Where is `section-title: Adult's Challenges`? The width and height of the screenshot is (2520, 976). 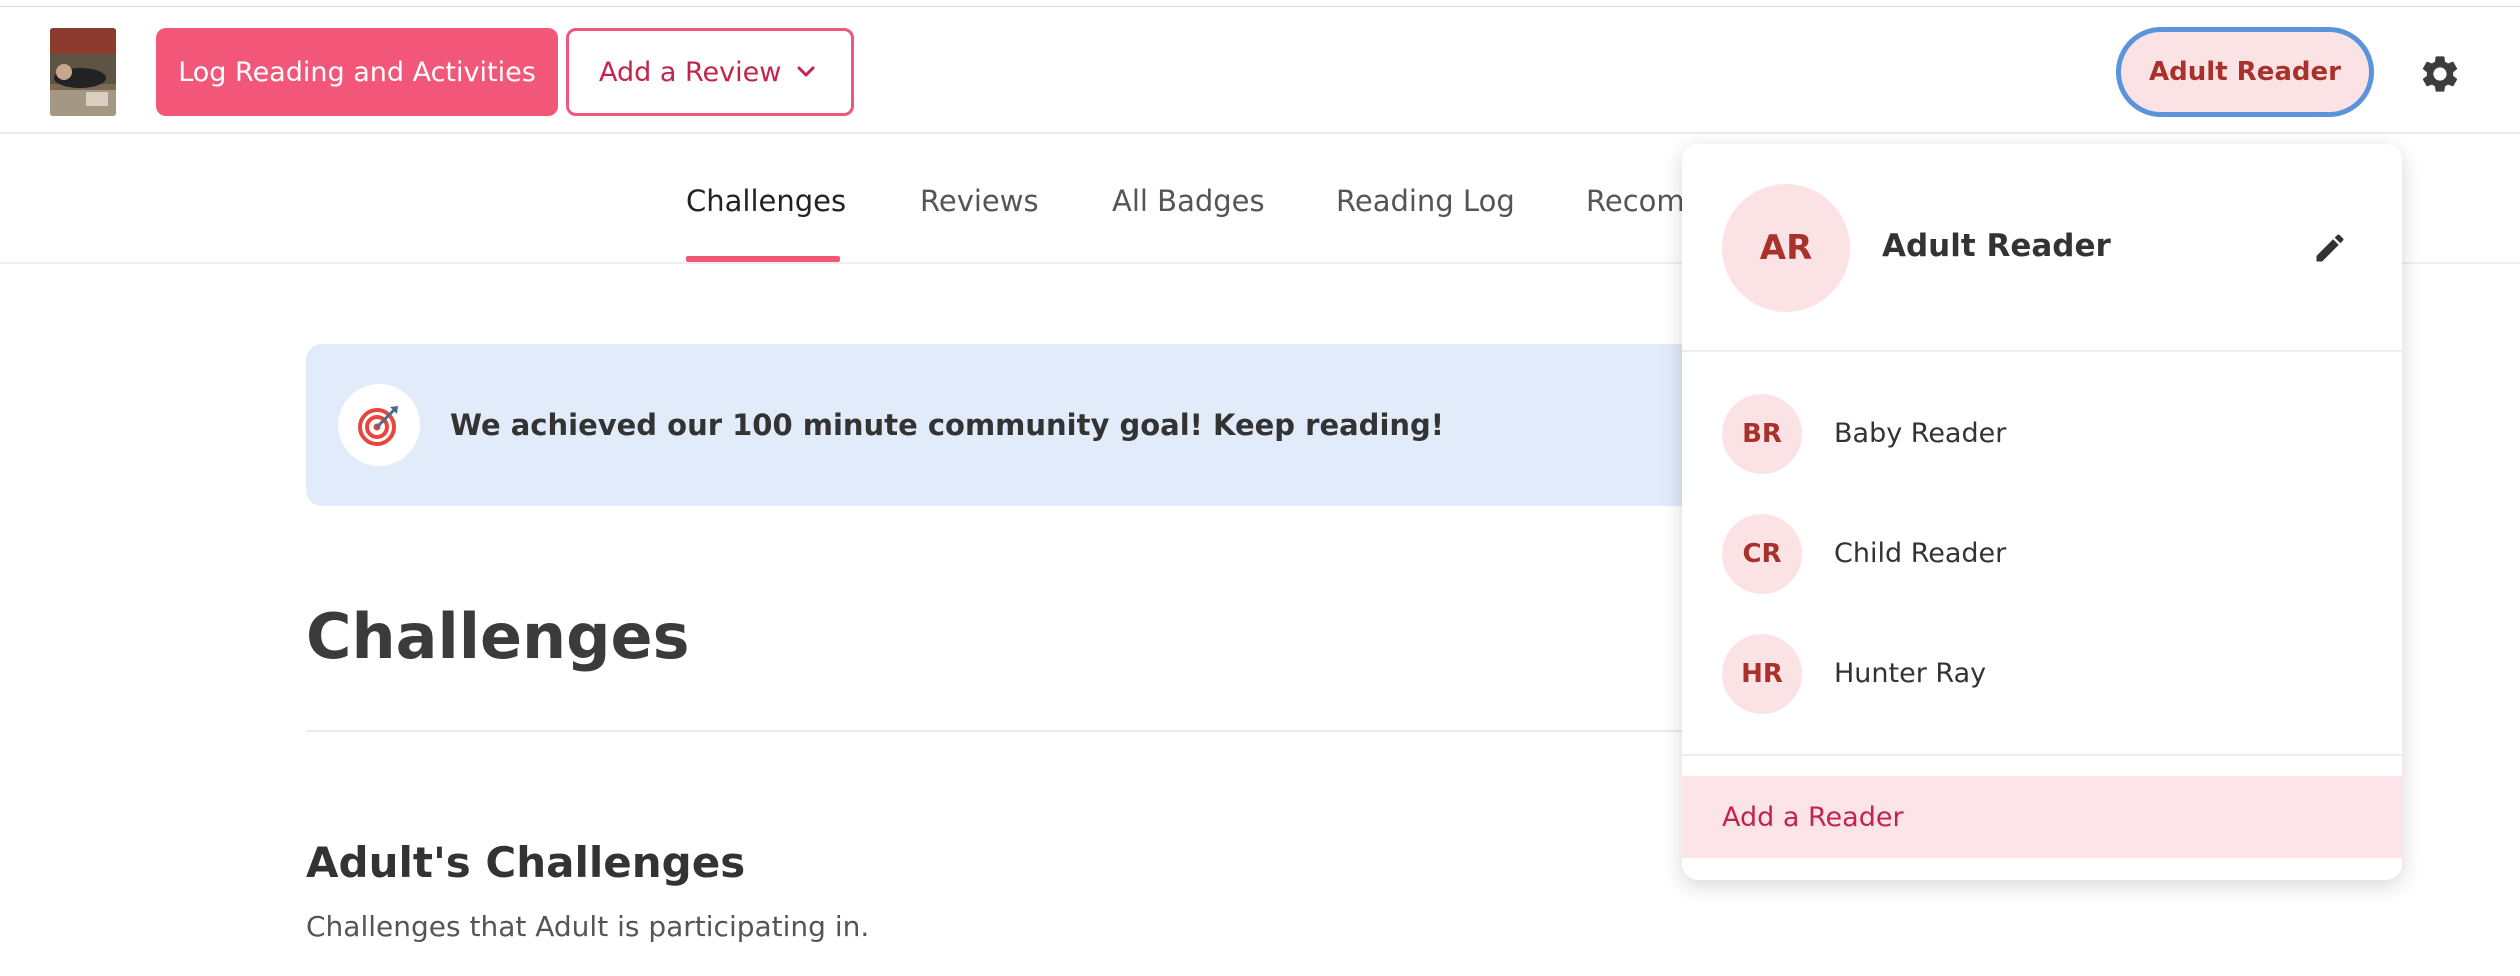 section-title: Adult's Challenges is located at coordinates (526, 862).